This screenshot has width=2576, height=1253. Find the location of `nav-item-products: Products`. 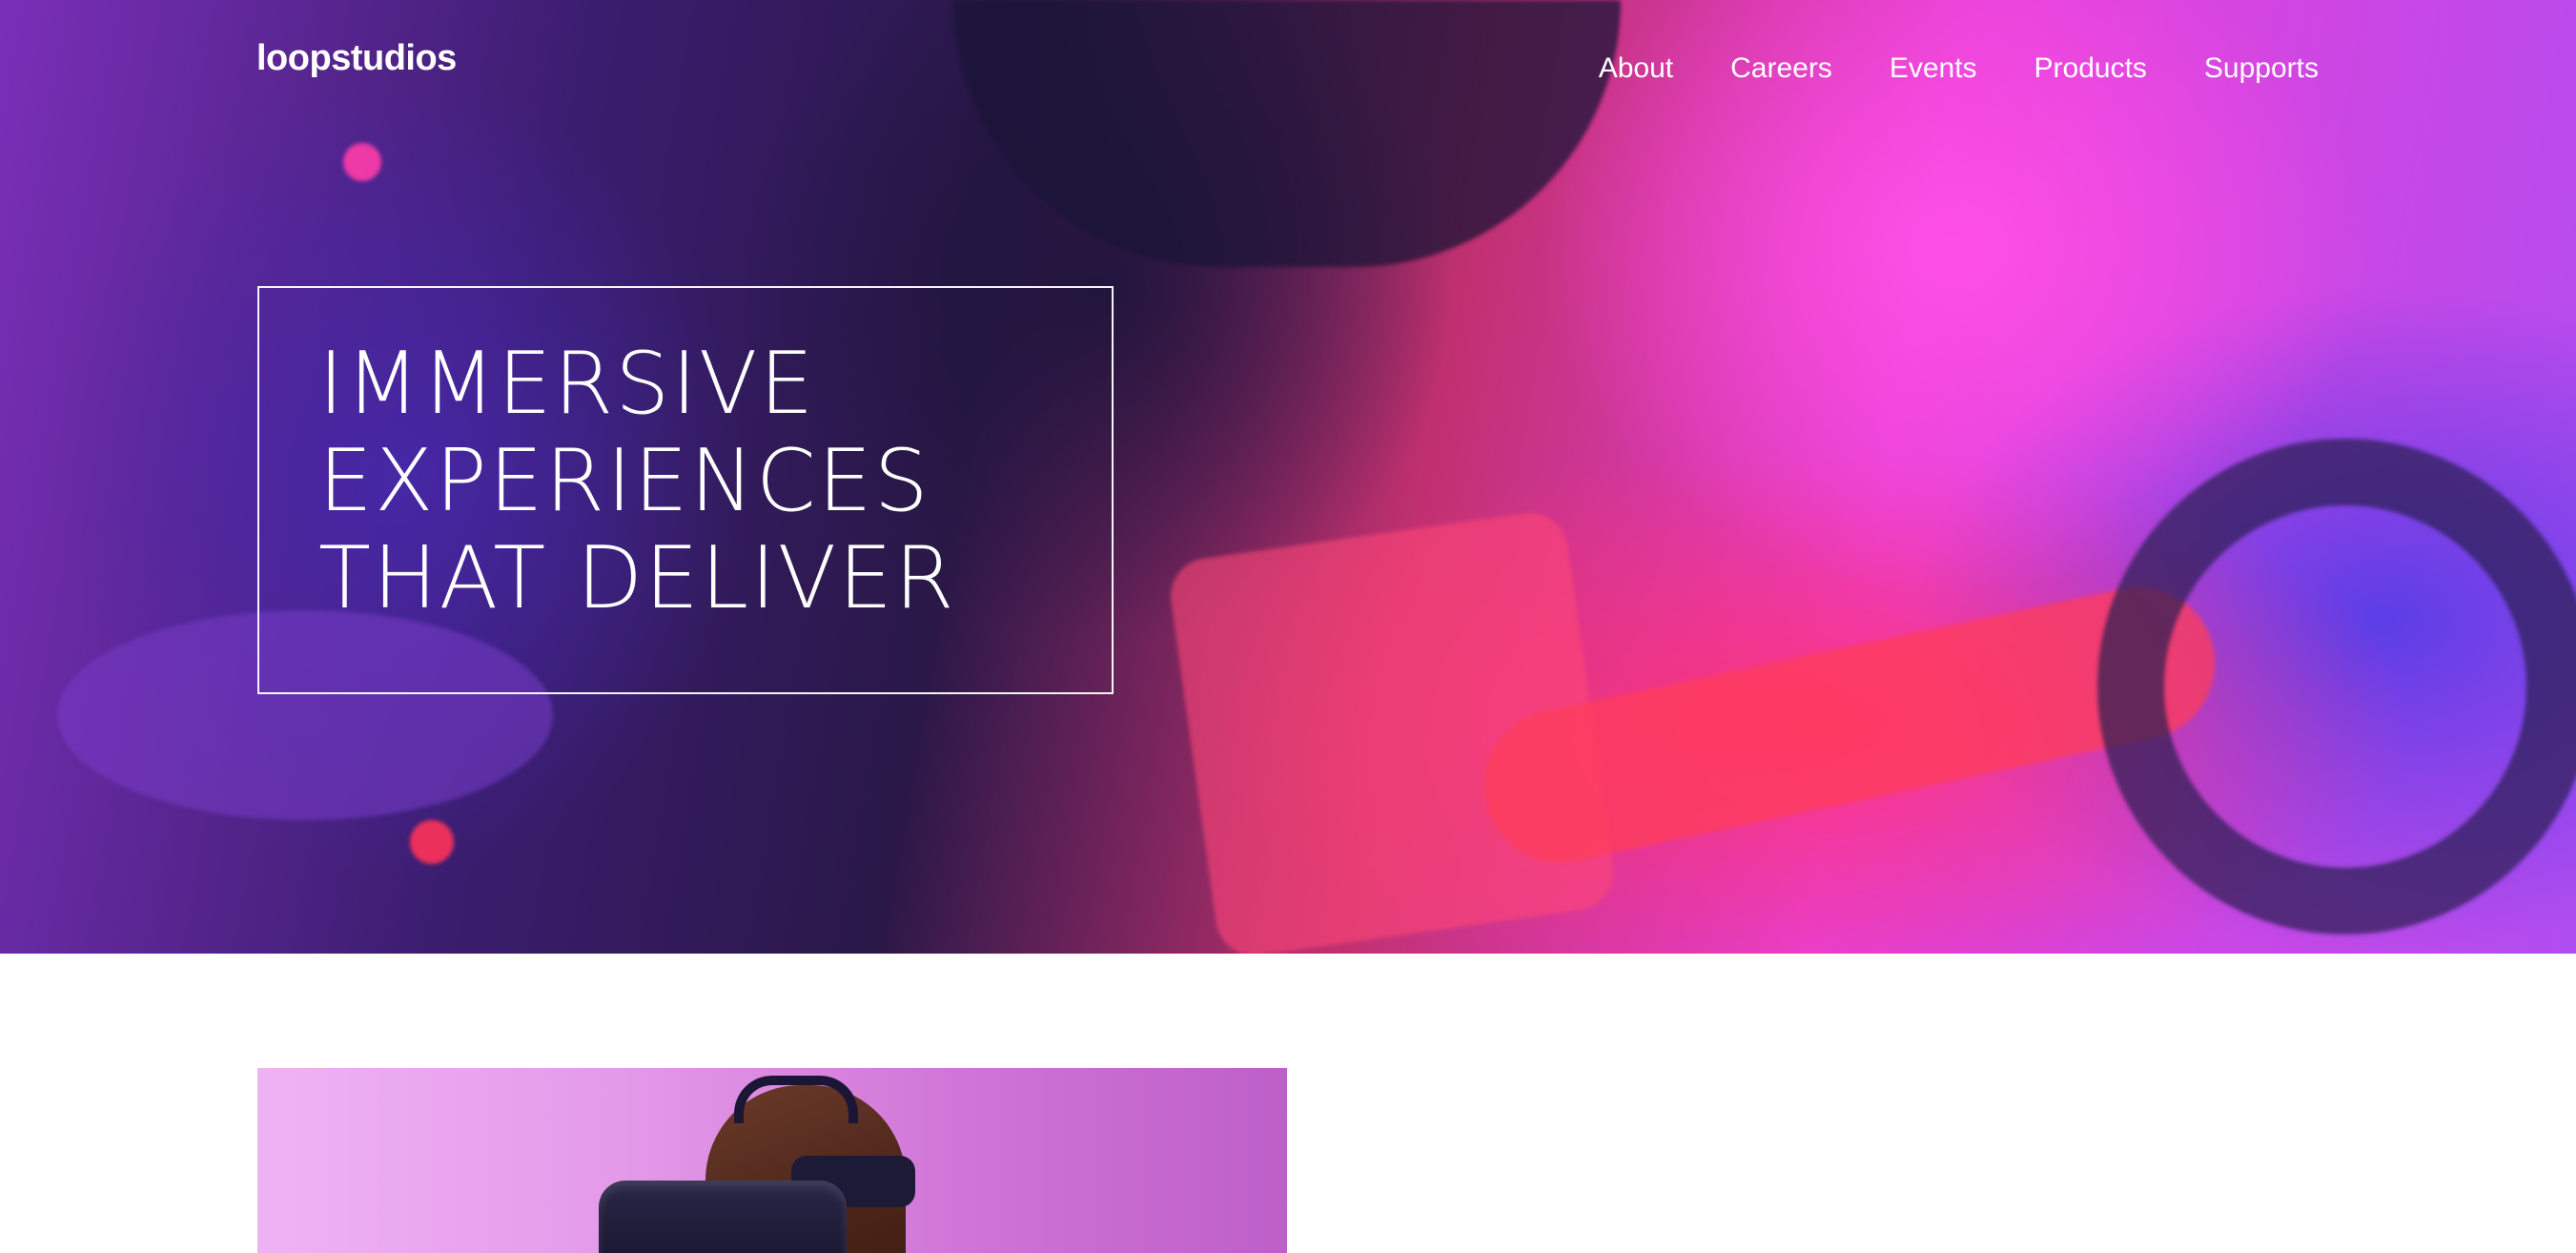

nav-item-products: Products is located at coordinates (2090, 68).